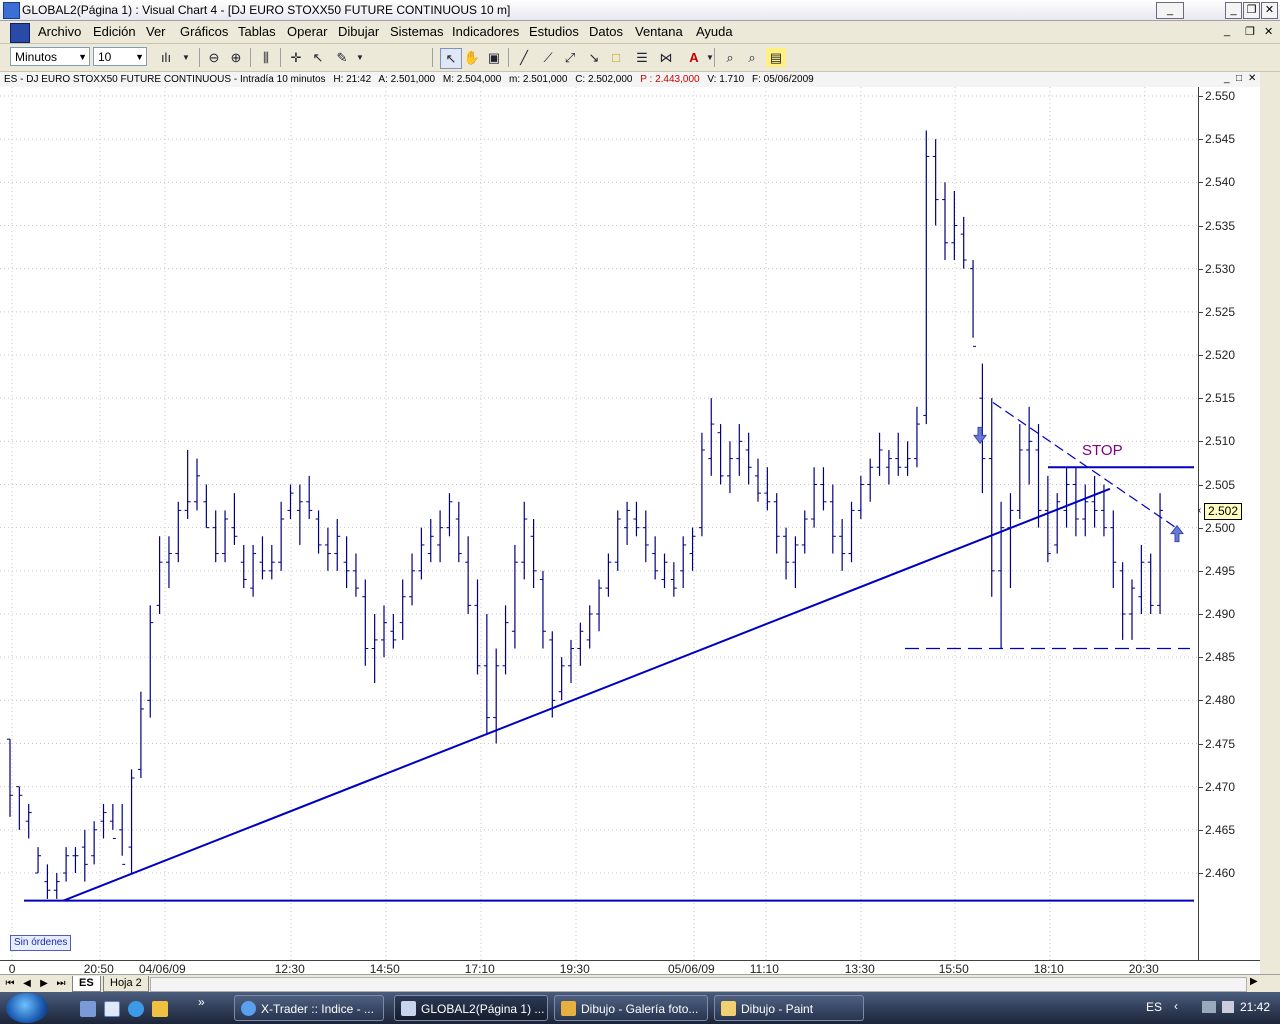  I want to click on menu-ayuda: Ayuda, so click(714, 31).